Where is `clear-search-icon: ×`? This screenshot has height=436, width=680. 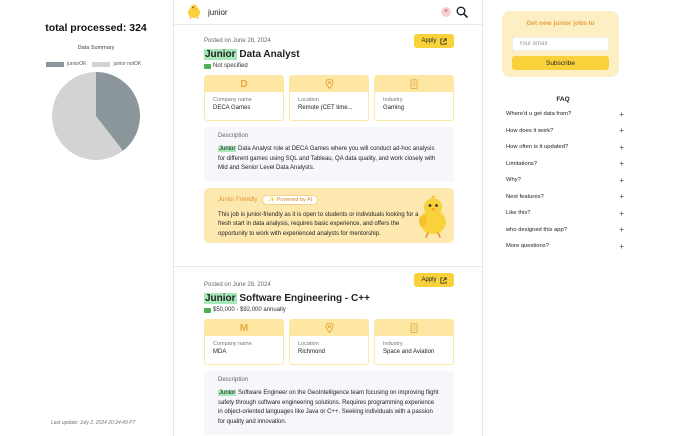
clear-search-icon: × is located at coordinates (446, 12).